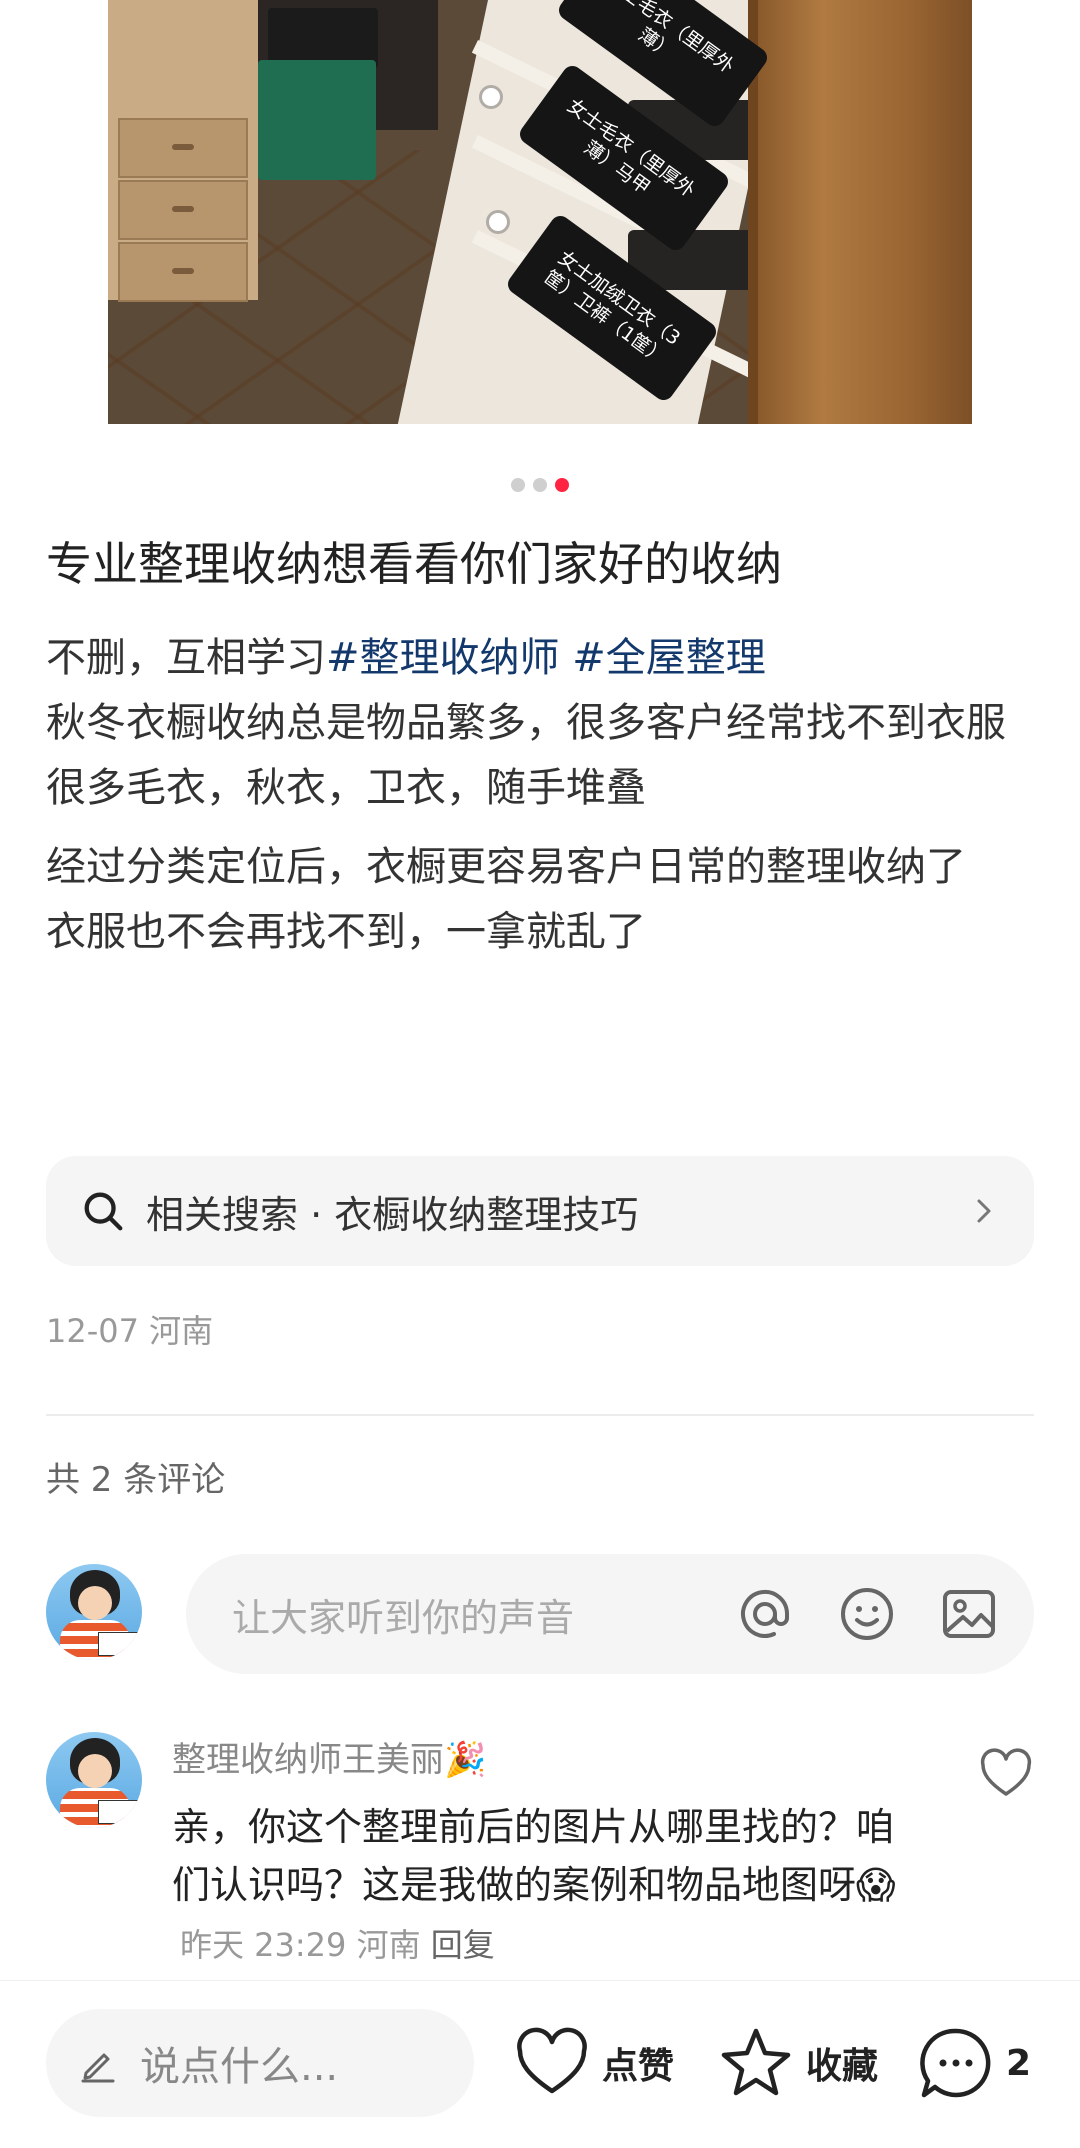 The width and height of the screenshot is (1080, 2148). I want to click on like-button: 点赞, so click(594, 2063).